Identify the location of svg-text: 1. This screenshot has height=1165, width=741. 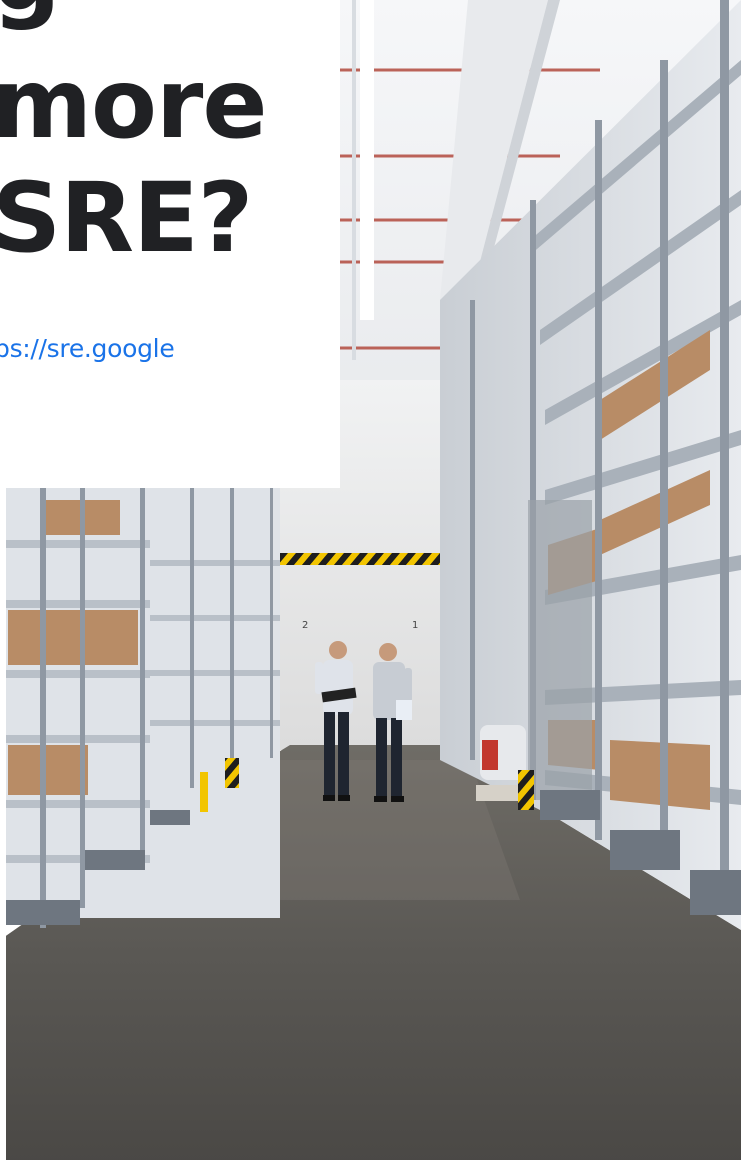
(415, 625).